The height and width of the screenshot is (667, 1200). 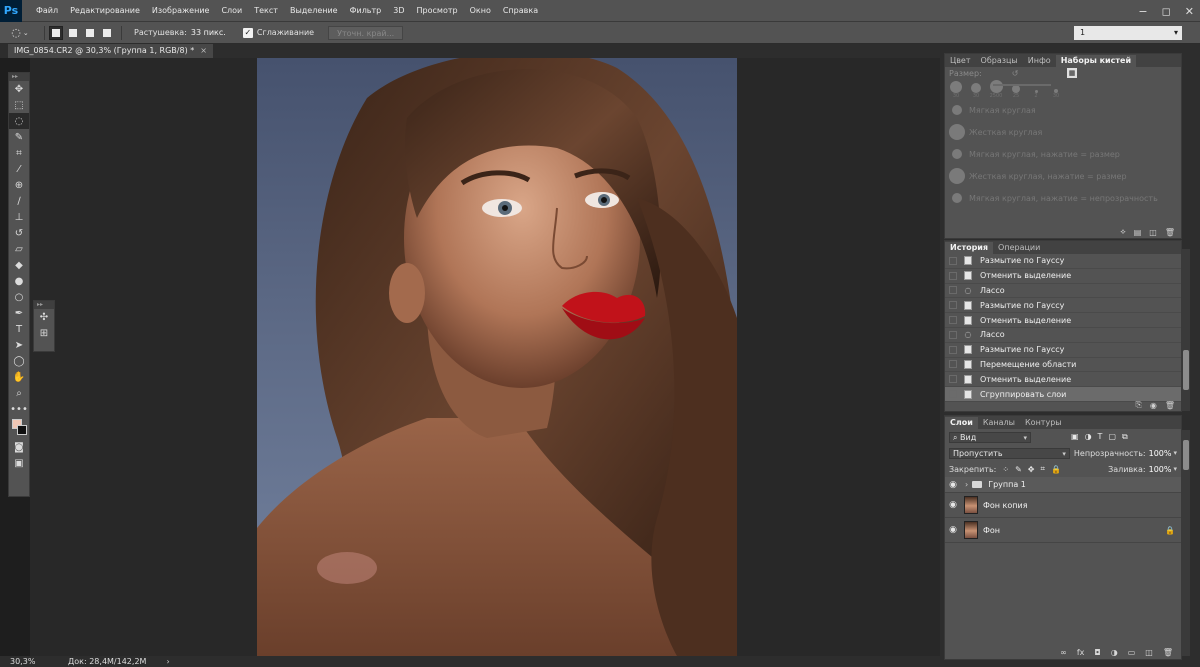 I want to click on expand-group-icon: ›, so click(x=966, y=484).